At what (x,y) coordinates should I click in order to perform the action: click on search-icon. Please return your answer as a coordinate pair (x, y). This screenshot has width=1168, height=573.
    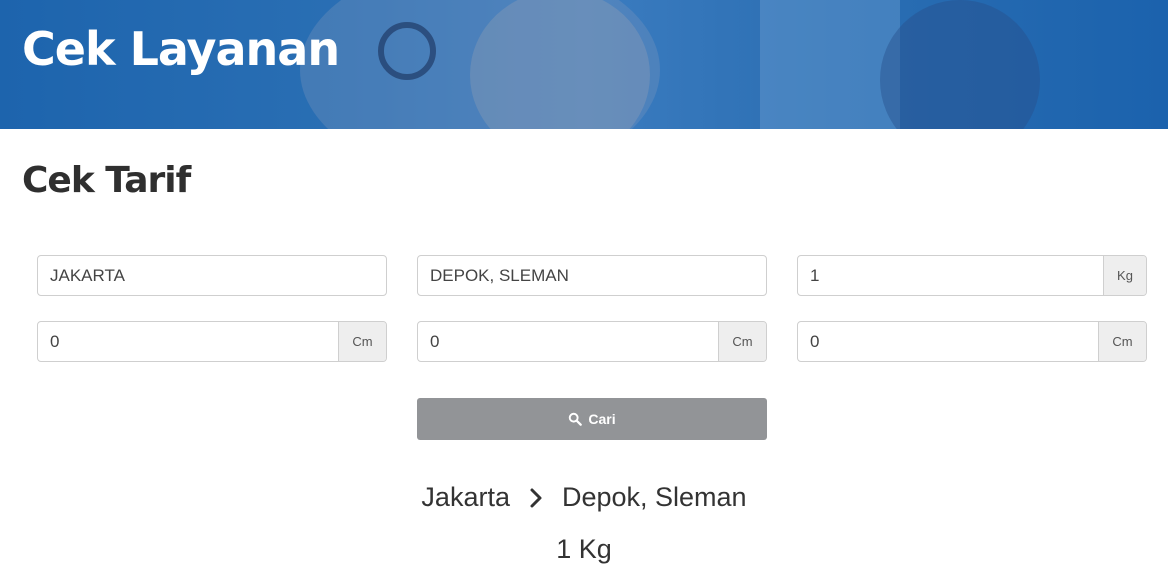
    Looking at the image, I should click on (576, 419).